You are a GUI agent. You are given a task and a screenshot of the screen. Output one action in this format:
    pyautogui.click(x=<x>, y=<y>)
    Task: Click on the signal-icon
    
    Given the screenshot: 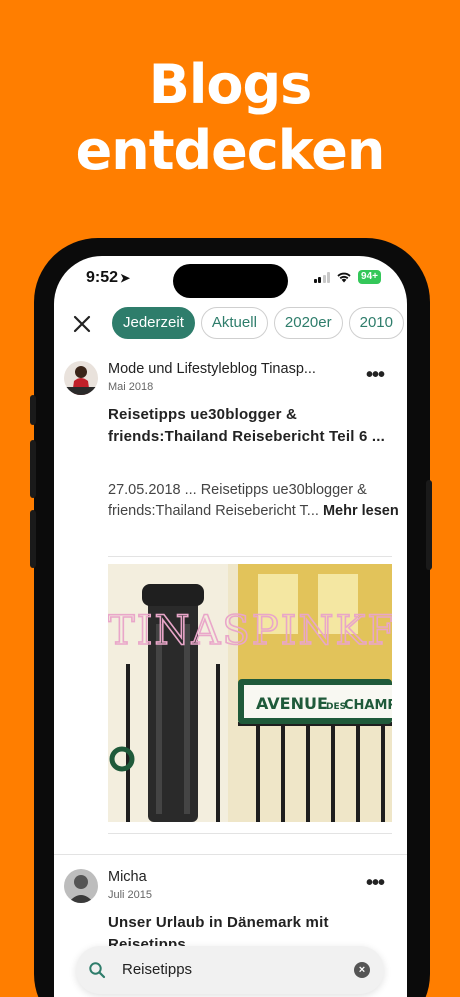 What is the action you would take?
    pyautogui.click(x=322, y=277)
    